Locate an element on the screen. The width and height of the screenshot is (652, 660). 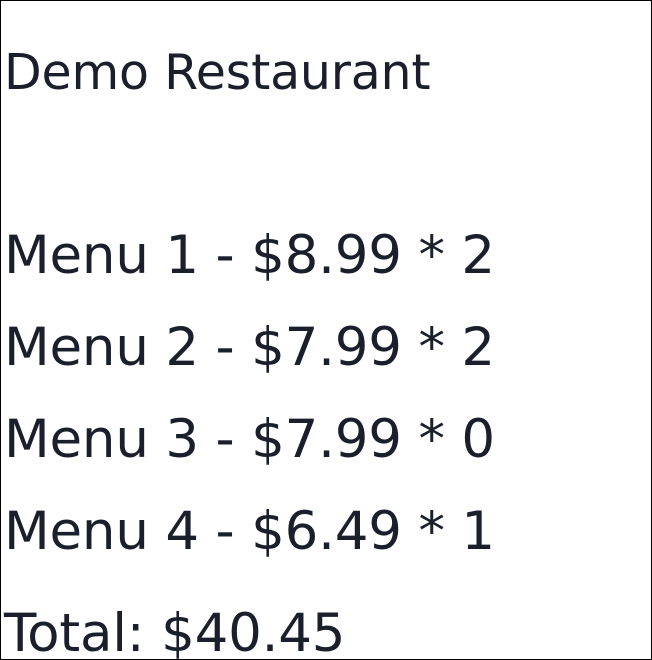
order-total: Total: $40.45 is located at coordinates (175, 631).